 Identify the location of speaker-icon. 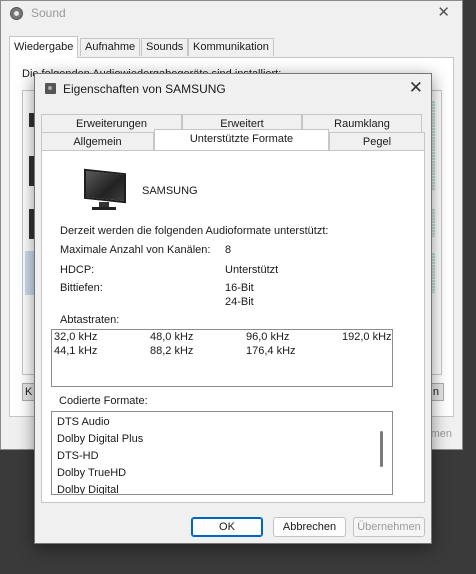
(51, 88).